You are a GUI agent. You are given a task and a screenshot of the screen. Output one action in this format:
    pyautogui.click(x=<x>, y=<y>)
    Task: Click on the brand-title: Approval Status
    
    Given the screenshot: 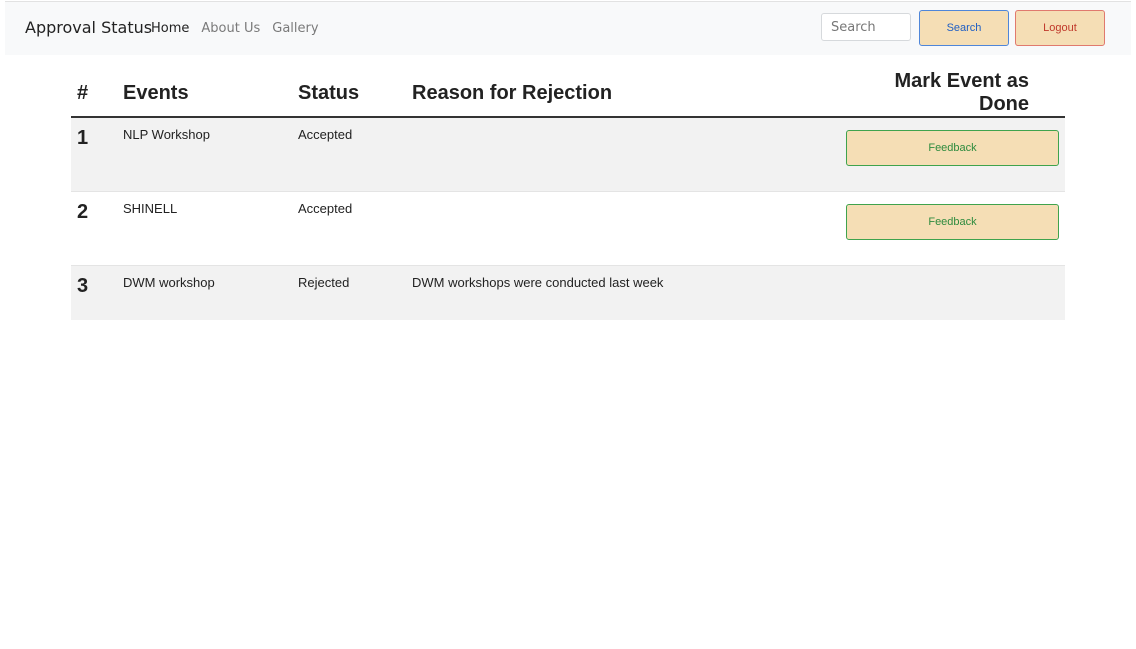 What is the action you would take?
    pyautogui.click(x=88, y=27)
    